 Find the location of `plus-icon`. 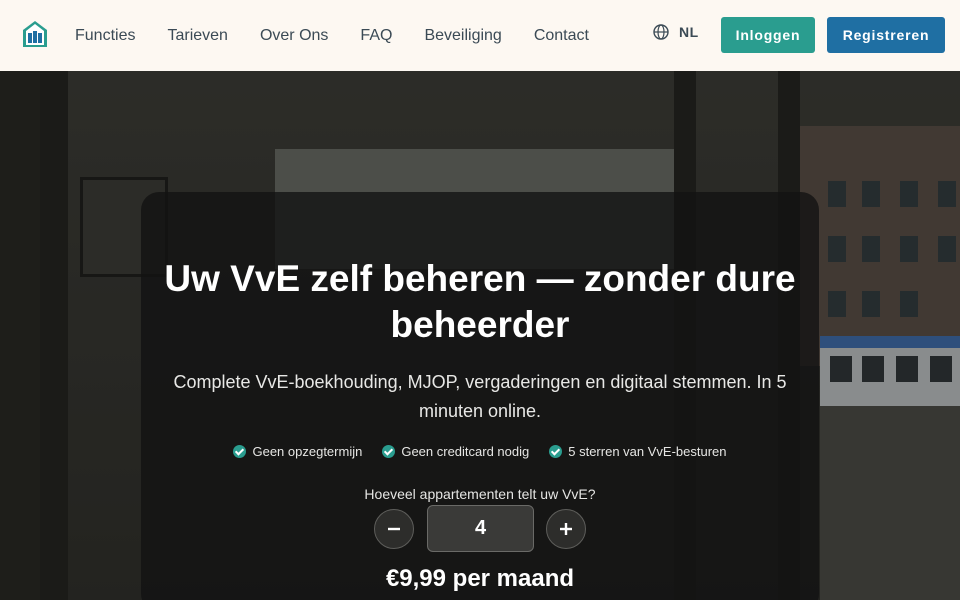

plus-icon is located at coordinates (566, 529).